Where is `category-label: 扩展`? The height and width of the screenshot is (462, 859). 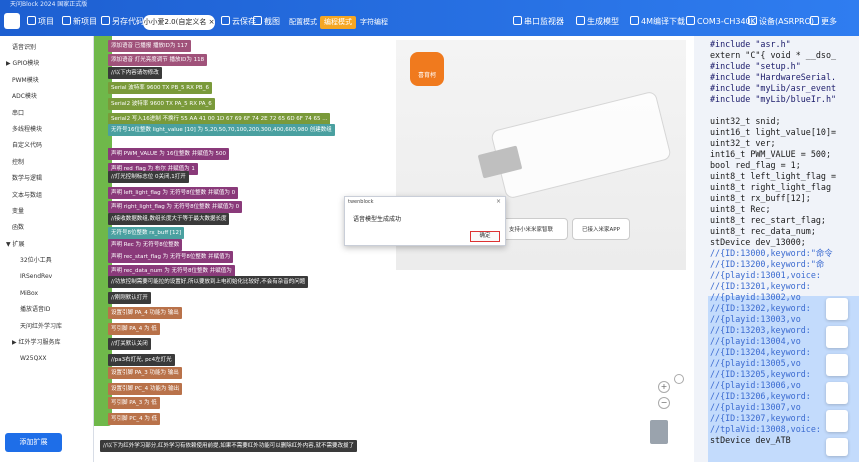
category-label: 扩展 is located at coordinates (18, 244).